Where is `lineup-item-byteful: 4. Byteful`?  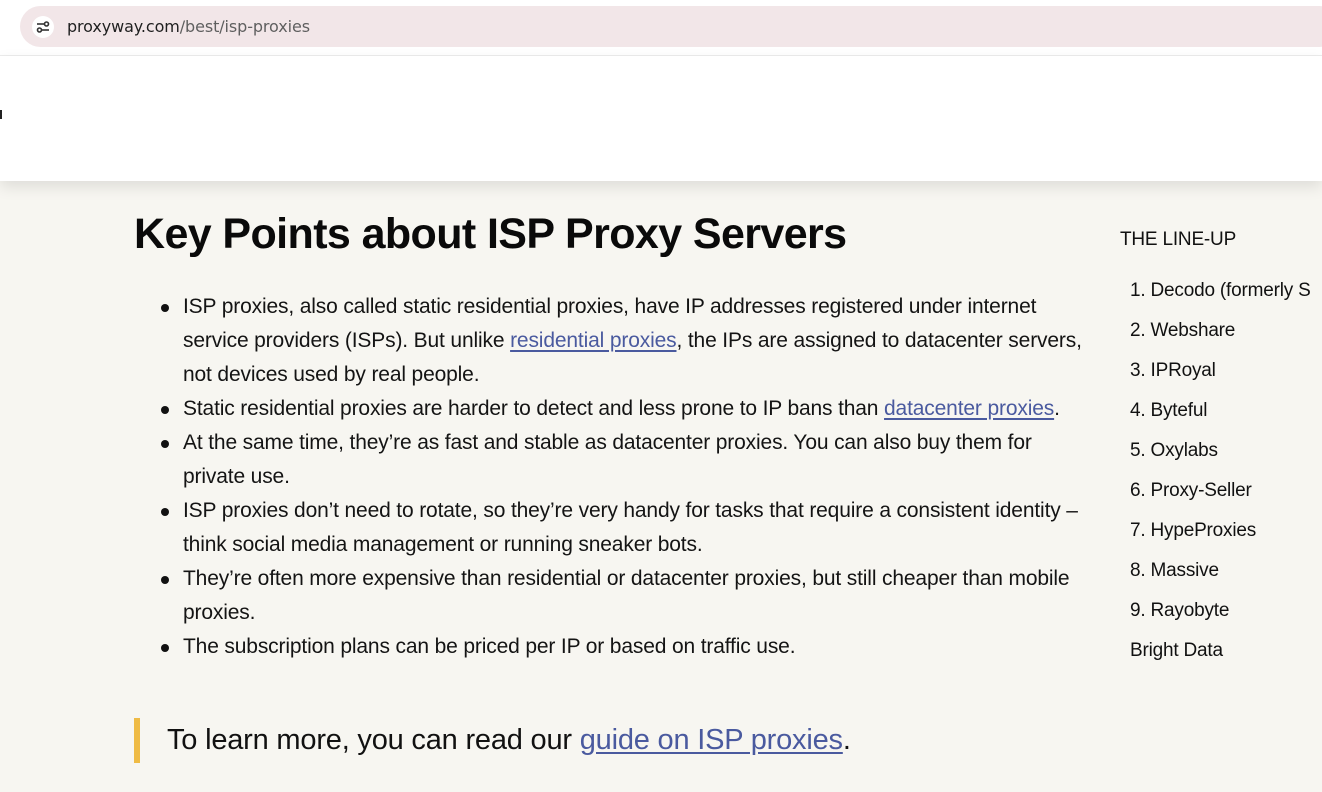
lineup-item-byteful: 4. Byteful is located at coordinates (1226, 411).